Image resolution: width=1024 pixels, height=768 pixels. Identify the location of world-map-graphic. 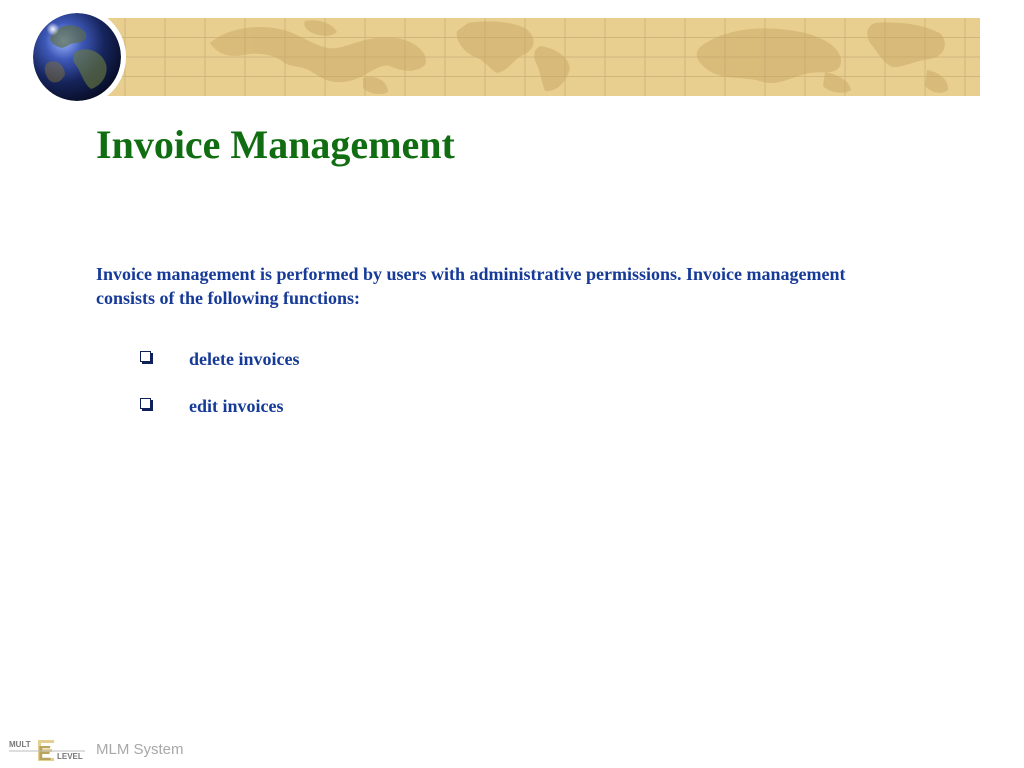
(532, 57).